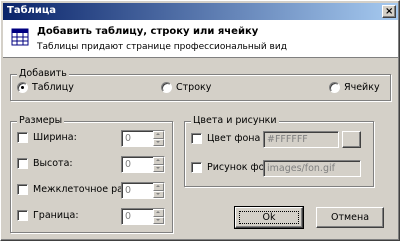 This screenshot has width=400, height=241. Describe the element at coordinates (143, 164) in the screenshot. I see `height-spinner: 0` at that location.